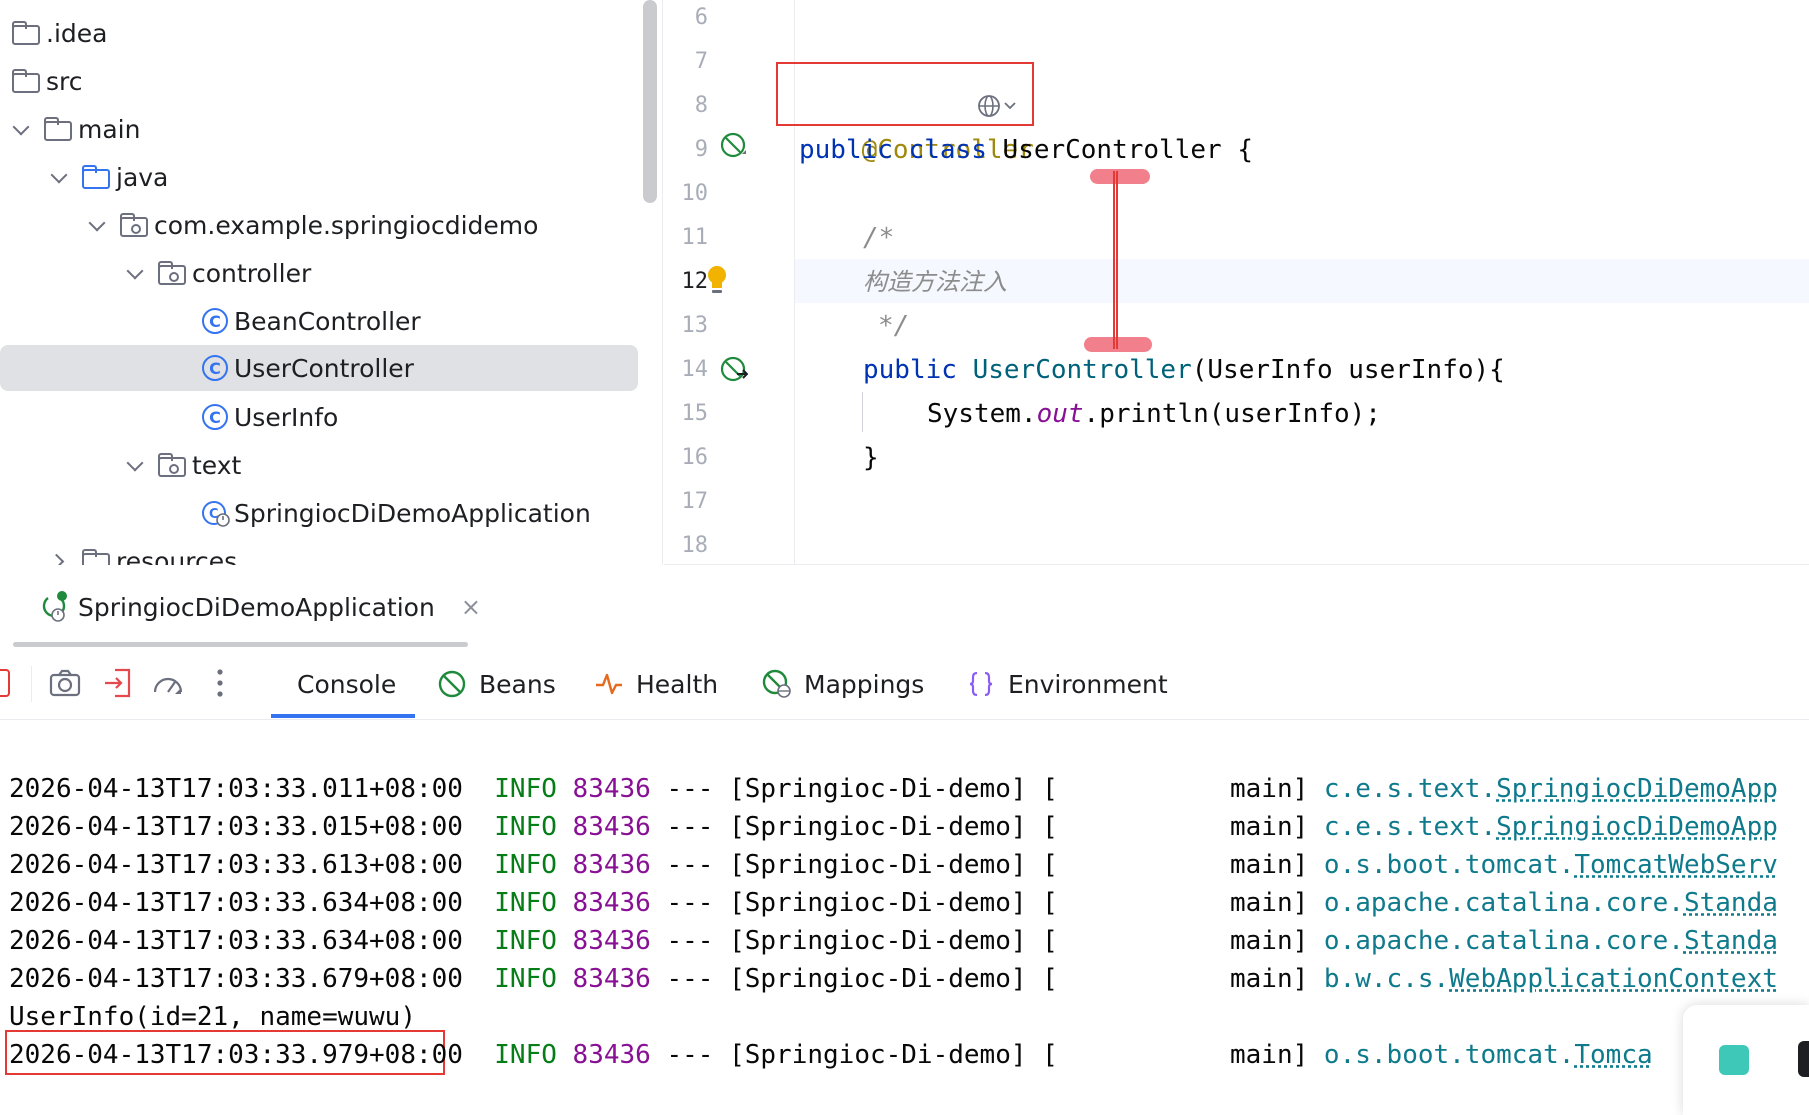 The width and height of the screenshot is (1809, 1115). I want to click on tree-item-src: src, so click(47, 81).